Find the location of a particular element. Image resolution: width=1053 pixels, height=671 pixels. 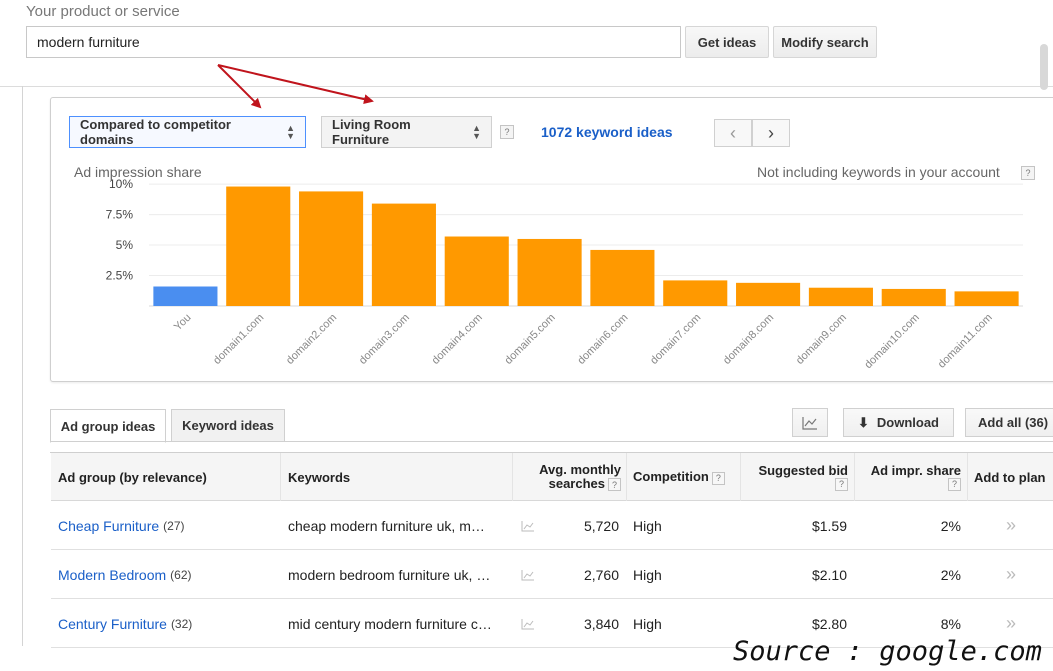

chart-bar-domain3.com is located at coordinates (404, 255).